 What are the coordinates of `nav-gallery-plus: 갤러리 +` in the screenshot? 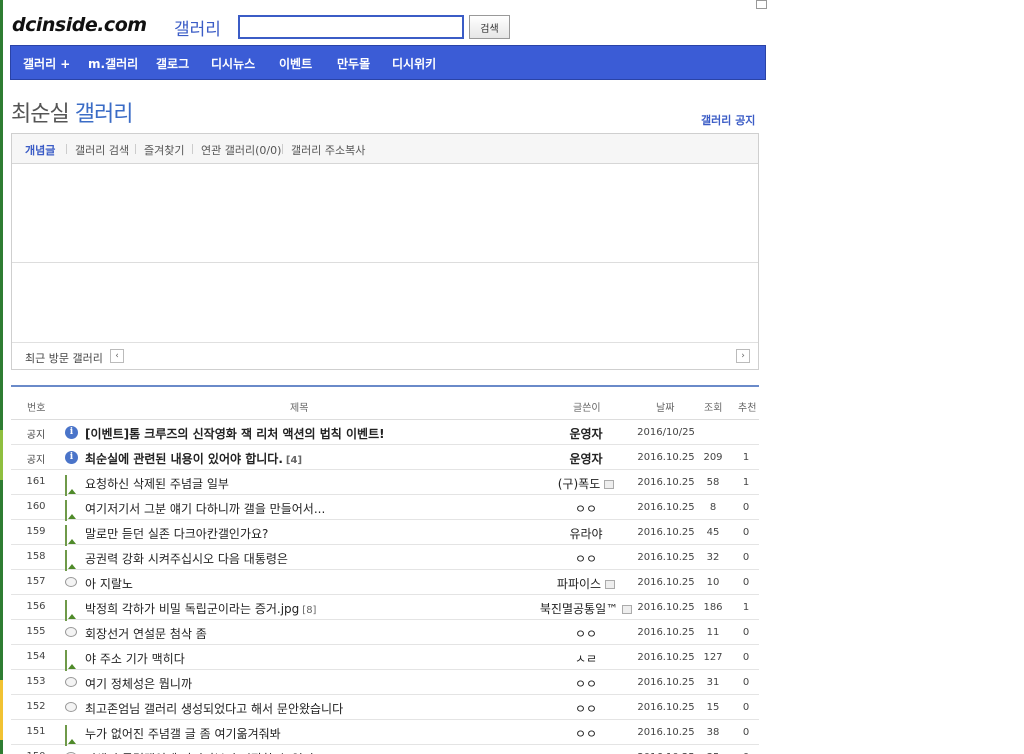 It's located at (46, 63).